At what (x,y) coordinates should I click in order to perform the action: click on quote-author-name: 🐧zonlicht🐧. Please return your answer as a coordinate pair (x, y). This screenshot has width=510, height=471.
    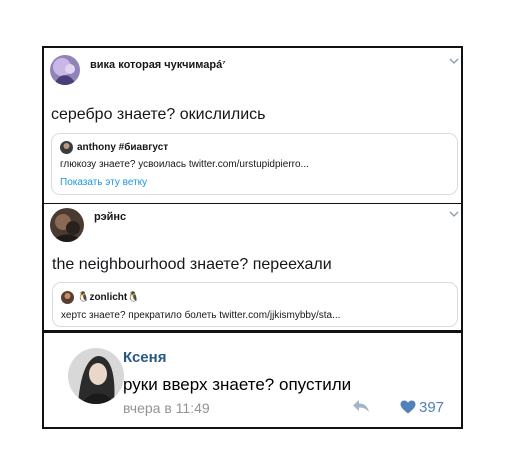
    Looking at the image, I should click on (108, 297).